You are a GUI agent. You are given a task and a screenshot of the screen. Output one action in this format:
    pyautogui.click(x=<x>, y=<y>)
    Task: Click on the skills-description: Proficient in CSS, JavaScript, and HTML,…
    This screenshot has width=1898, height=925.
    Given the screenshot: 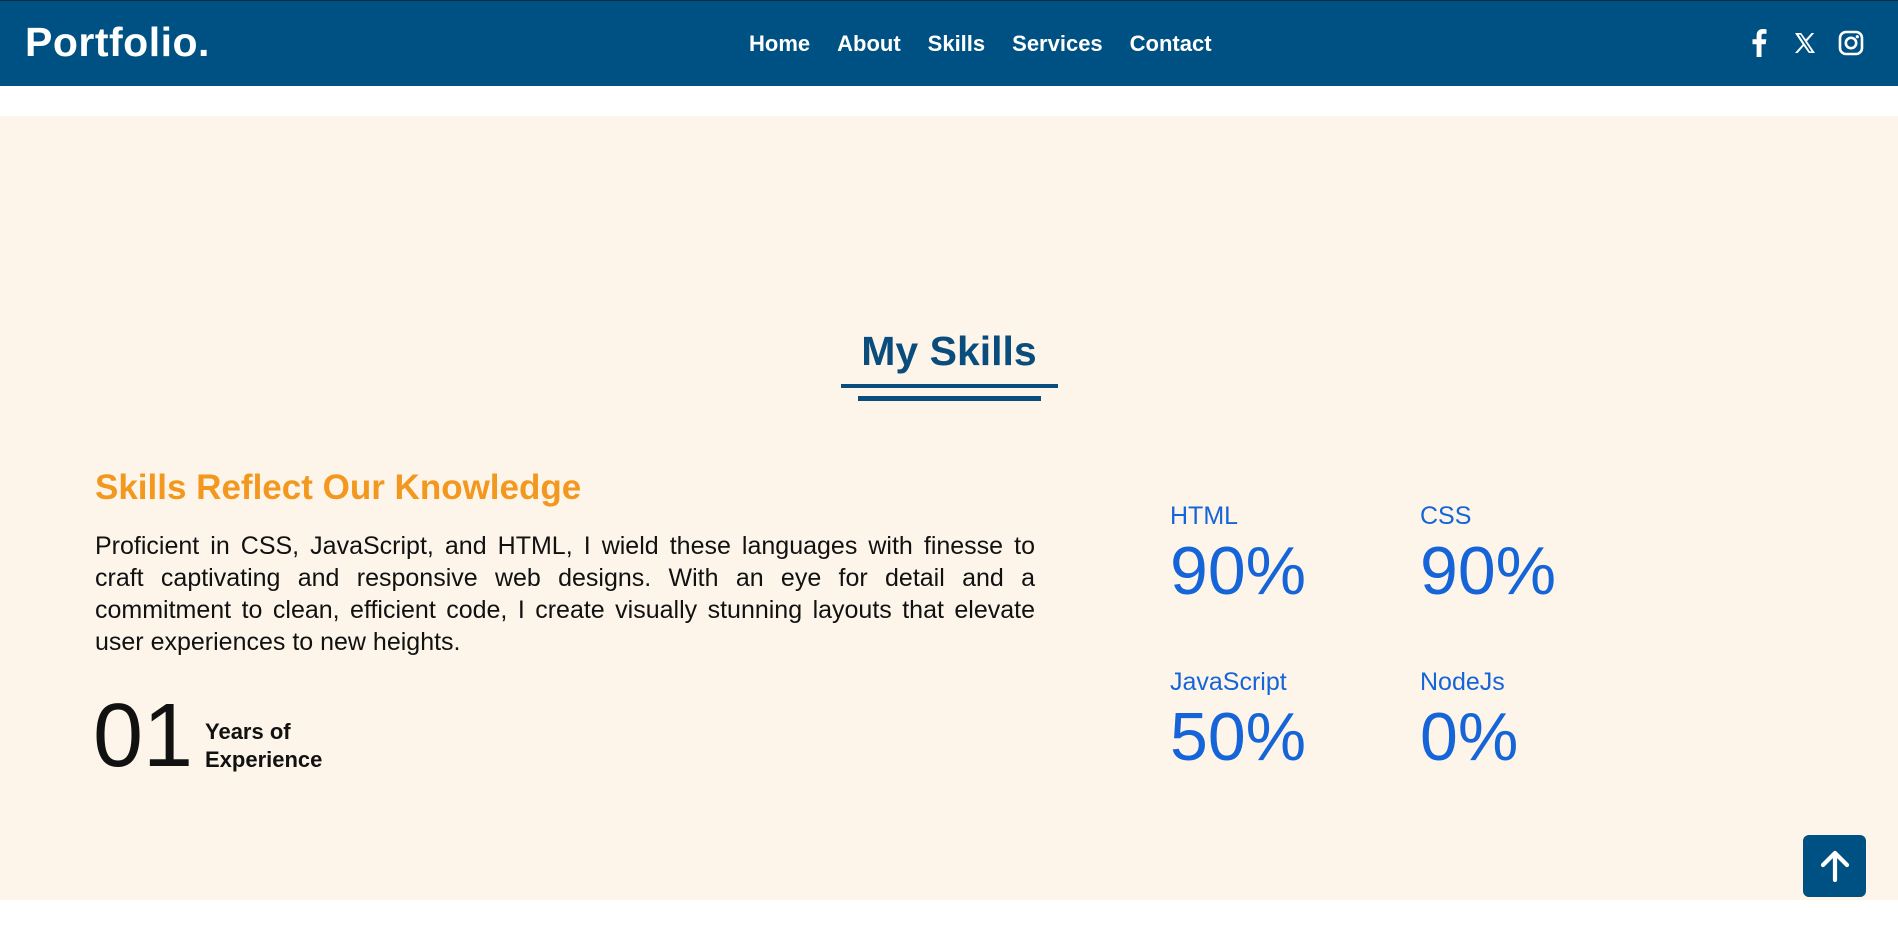 What is the action you would take?
    pyautogui.click(x=565, y=594)
    